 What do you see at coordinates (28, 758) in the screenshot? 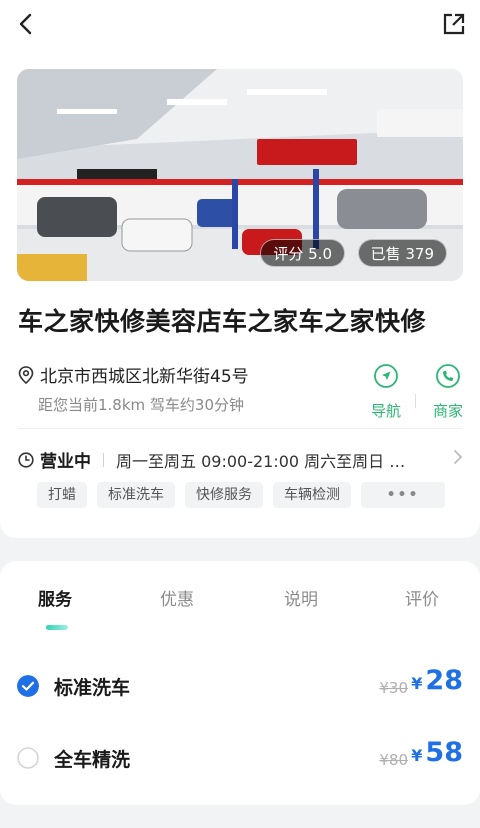
I see `unchecked-circle-icon` at bounding box center [28, 758].